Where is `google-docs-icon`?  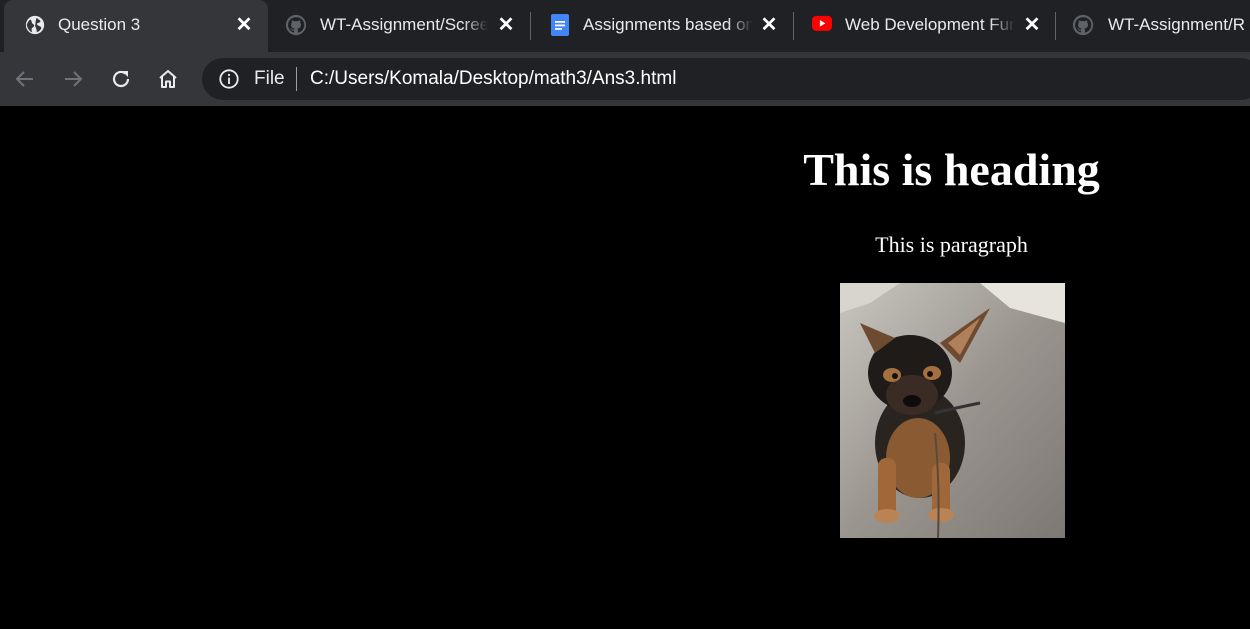
google-docs-icon is located at coordinates (560, 25).